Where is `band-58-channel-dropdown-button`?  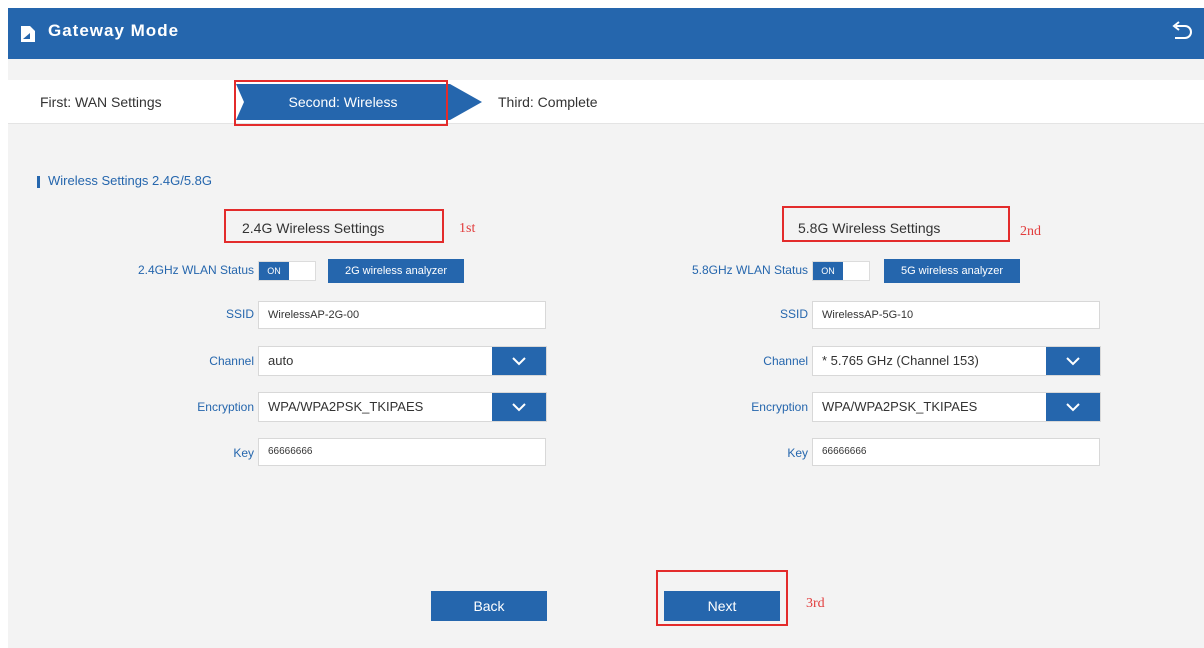
band-58-channel-dropdown-button is located at coordinates (1073, 361).